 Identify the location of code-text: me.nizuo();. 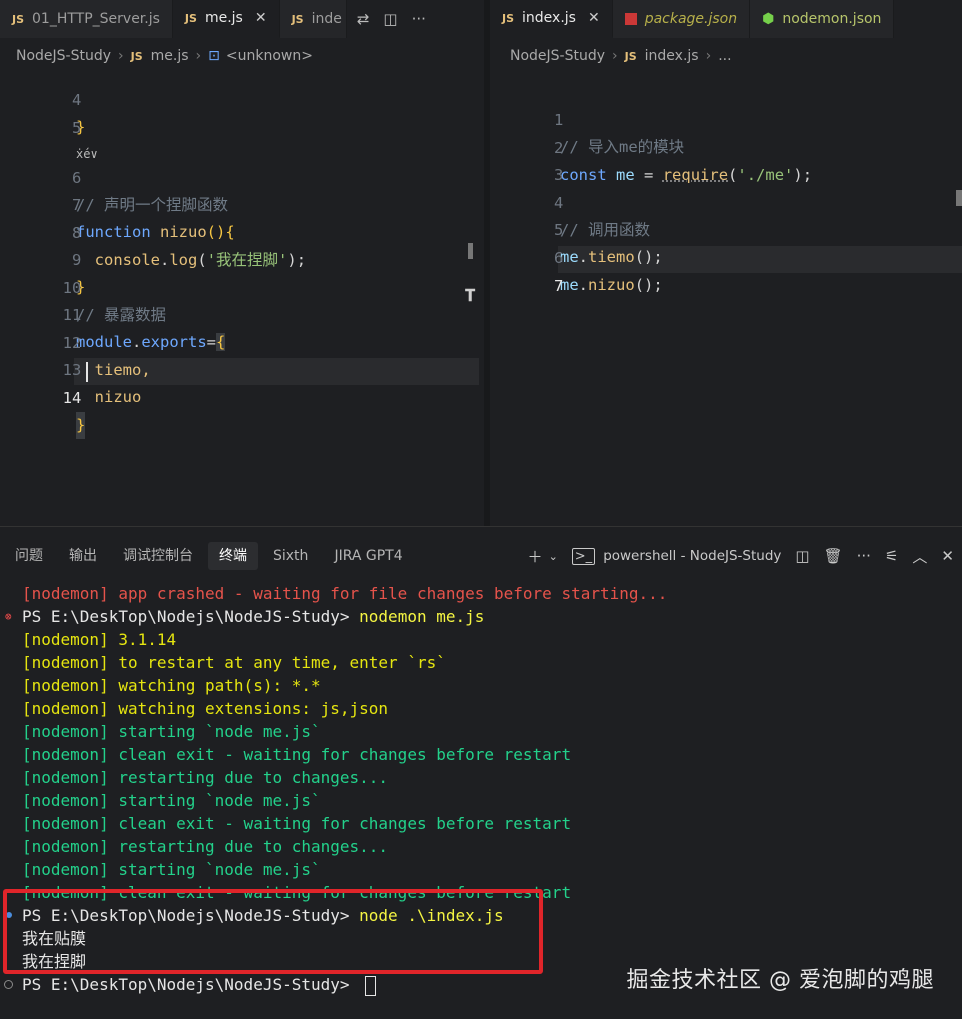
(611, 285).